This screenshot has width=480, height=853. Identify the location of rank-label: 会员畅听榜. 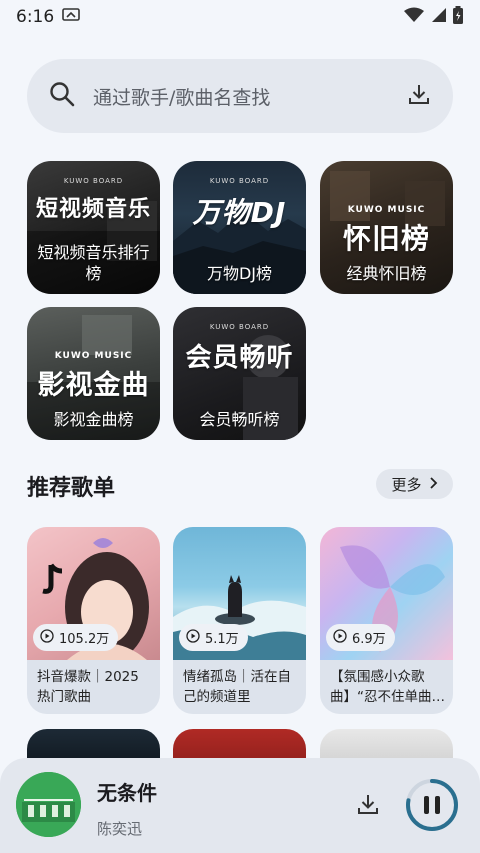
(239, 419).